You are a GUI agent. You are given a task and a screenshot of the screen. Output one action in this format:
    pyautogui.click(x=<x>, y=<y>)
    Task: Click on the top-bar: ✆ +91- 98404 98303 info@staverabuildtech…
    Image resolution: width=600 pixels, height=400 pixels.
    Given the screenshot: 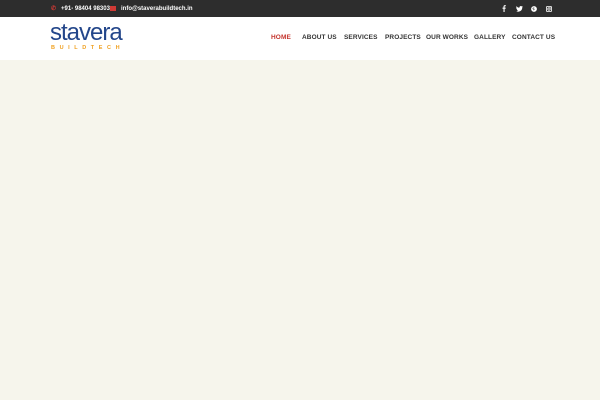 What is the action you would take?
    pyautogui.click(x=300, y=8)
    